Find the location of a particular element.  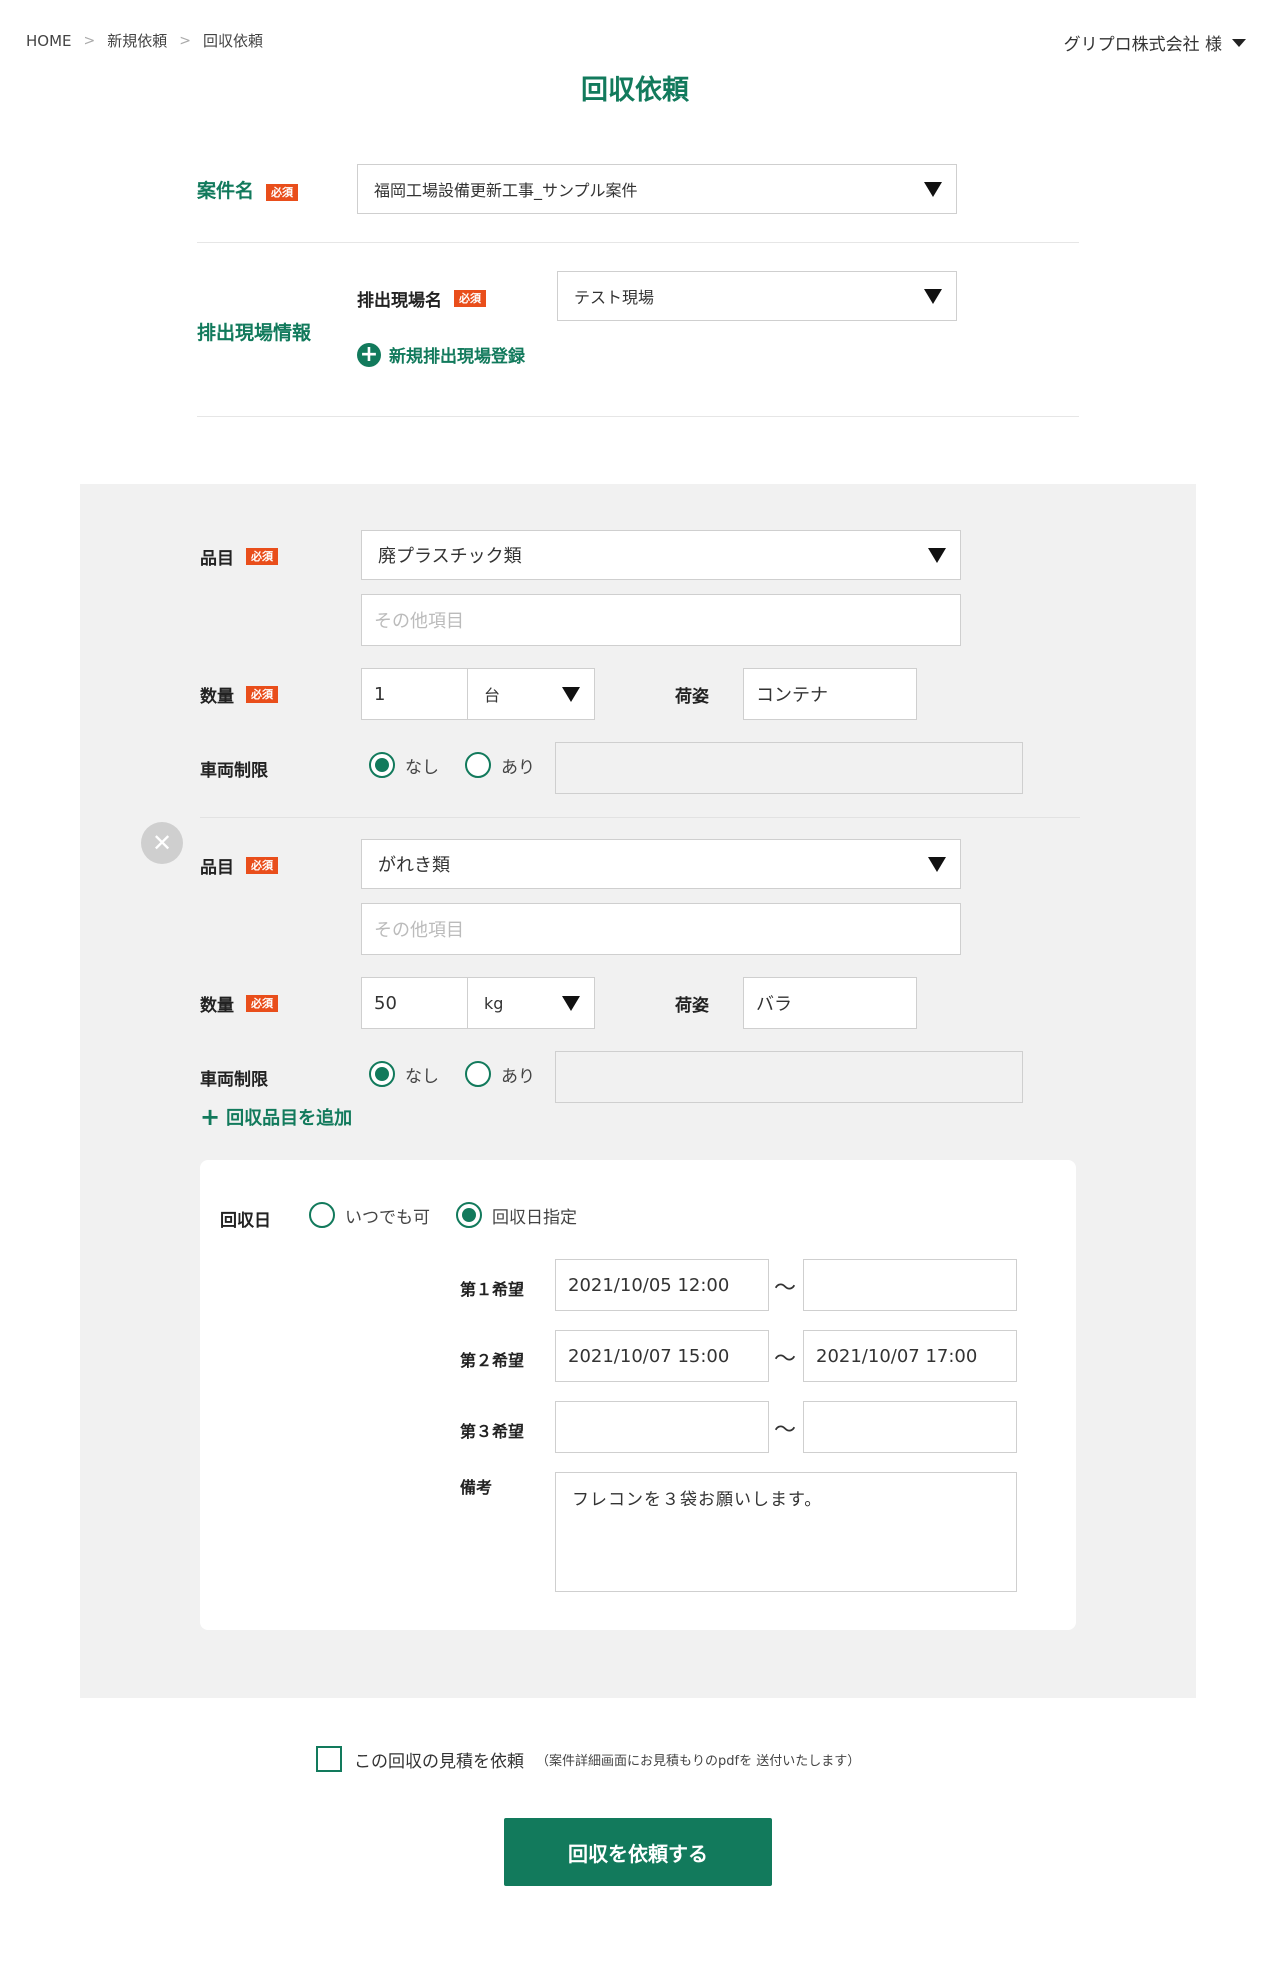

item-select-value: がれき類 is located at coordinates (414, 865).